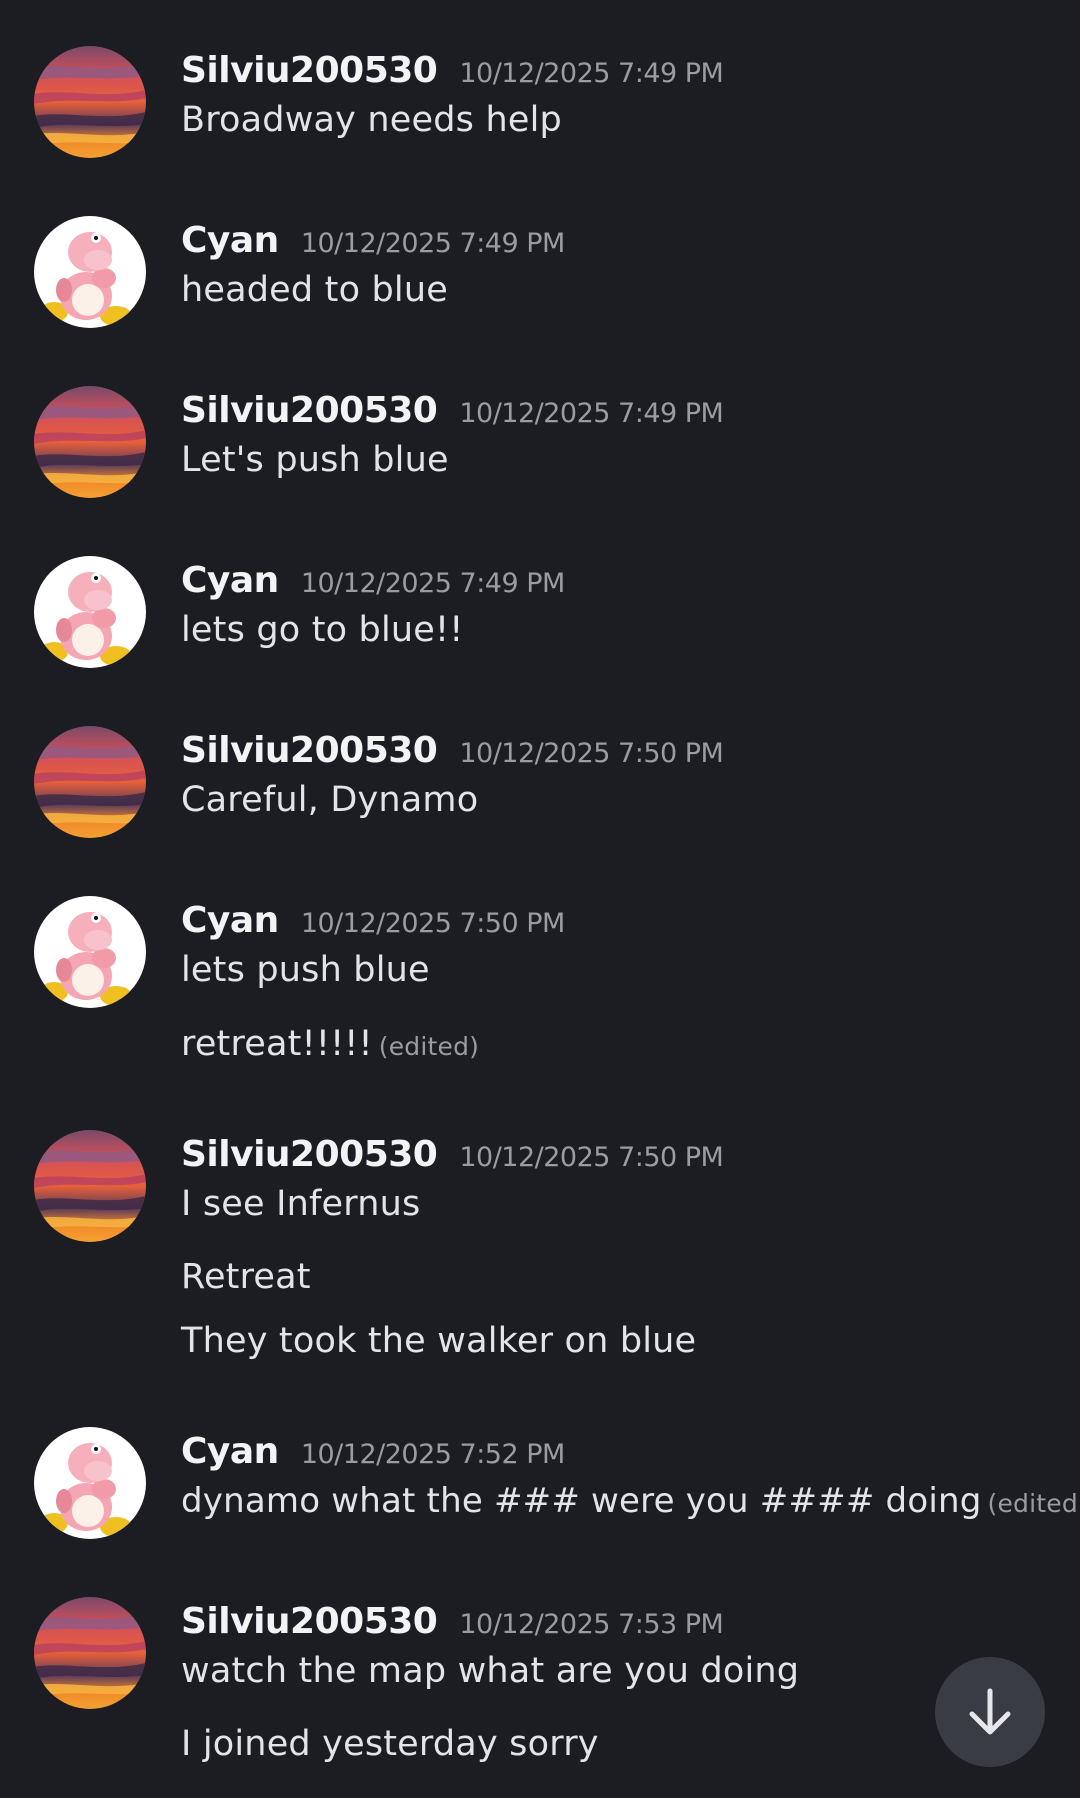  Describe the element at coordinates (305, 970) in the screenshot. I see `message-text: lets push blue` at that location.